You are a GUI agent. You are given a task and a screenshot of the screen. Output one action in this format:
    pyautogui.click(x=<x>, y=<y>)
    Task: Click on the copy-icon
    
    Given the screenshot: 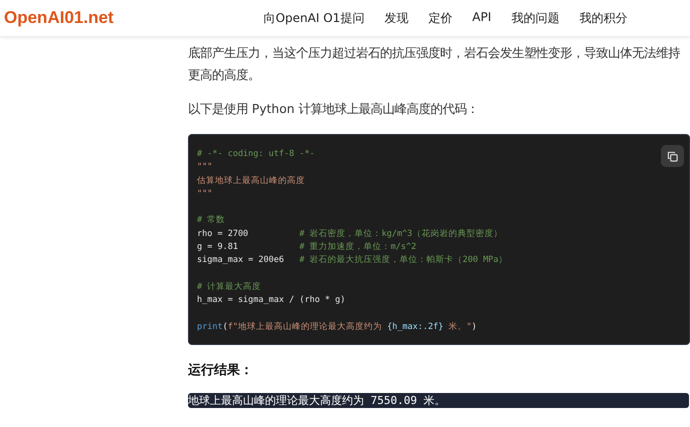 What is the action you would take?
    pyautogui.click(x=672, y=156)
    